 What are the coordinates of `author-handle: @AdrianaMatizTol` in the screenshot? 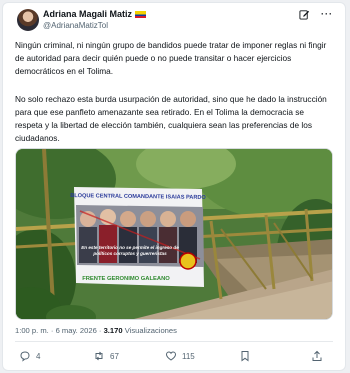 It's located at (94, 25).